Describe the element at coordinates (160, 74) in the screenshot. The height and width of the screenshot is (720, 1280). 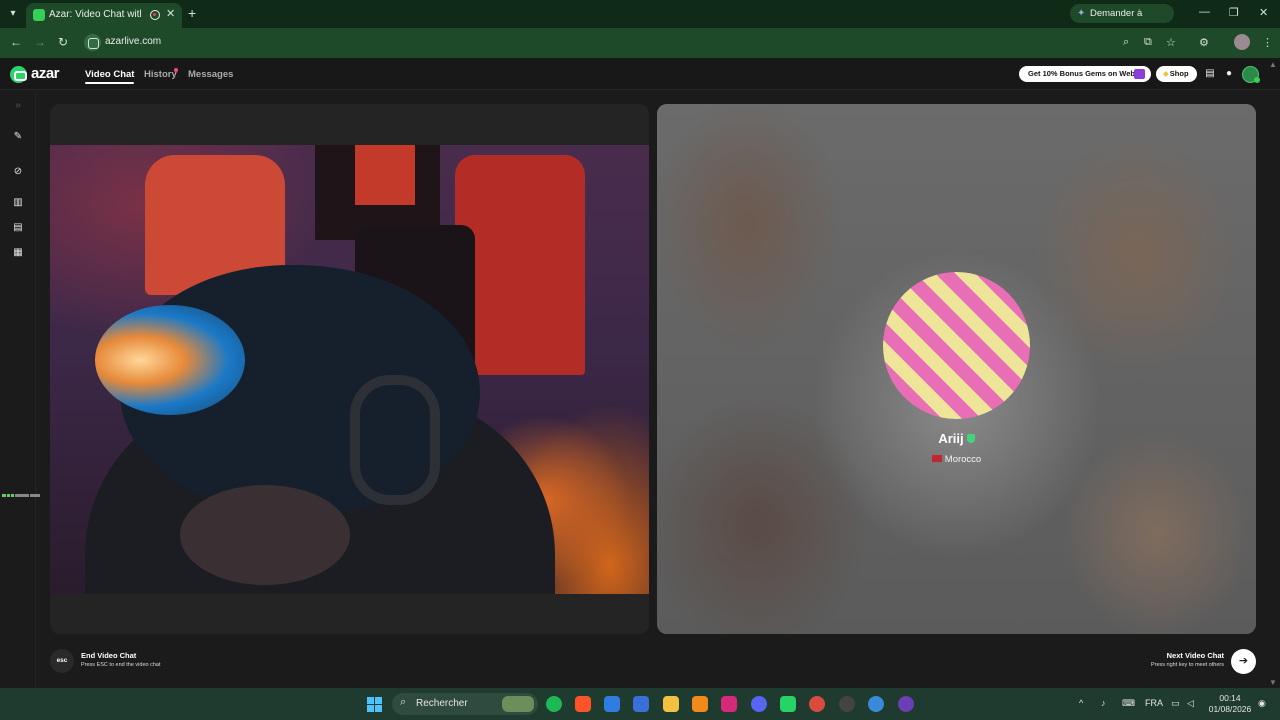
I see `nav-history: History` at that location.